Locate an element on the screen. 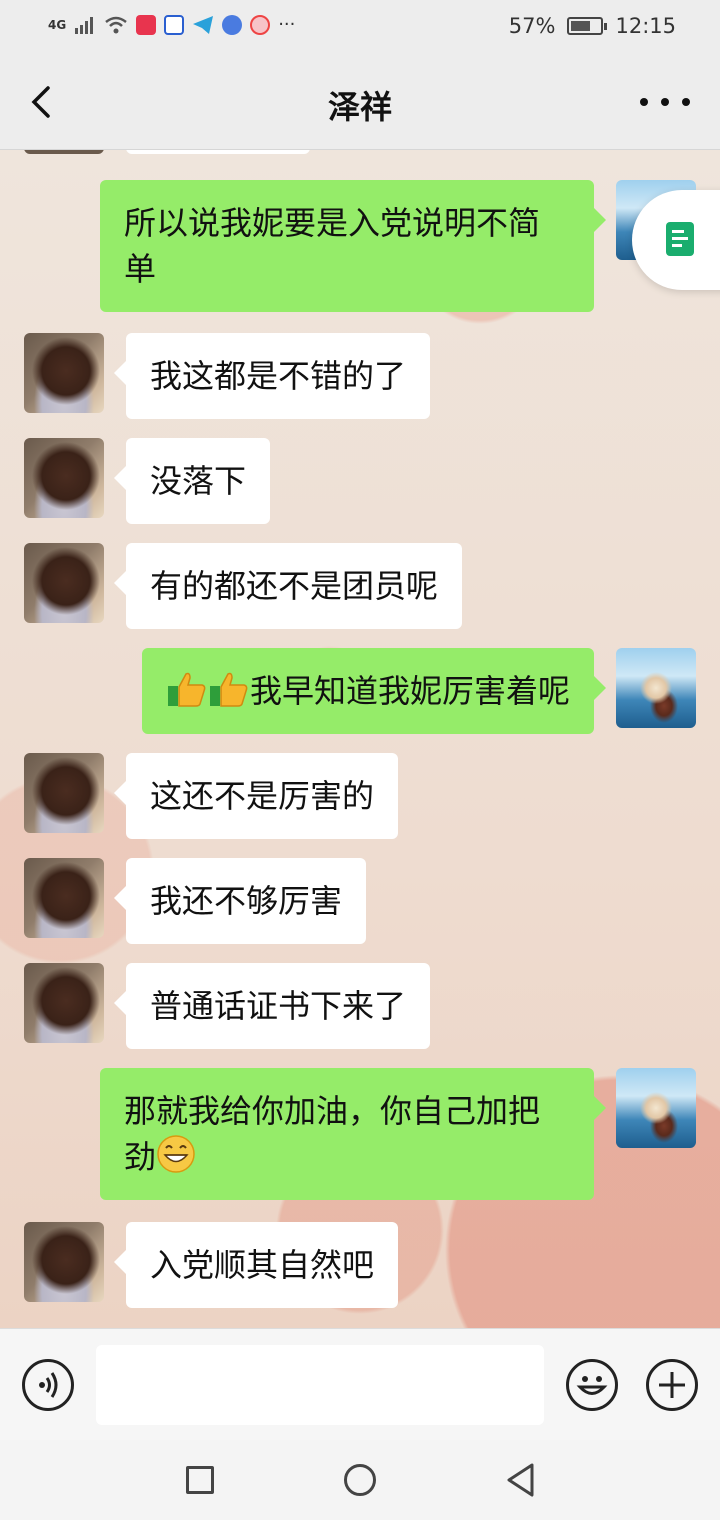 The image size is (720, 1520). emoji-button is located at coordinates (592, 1385).